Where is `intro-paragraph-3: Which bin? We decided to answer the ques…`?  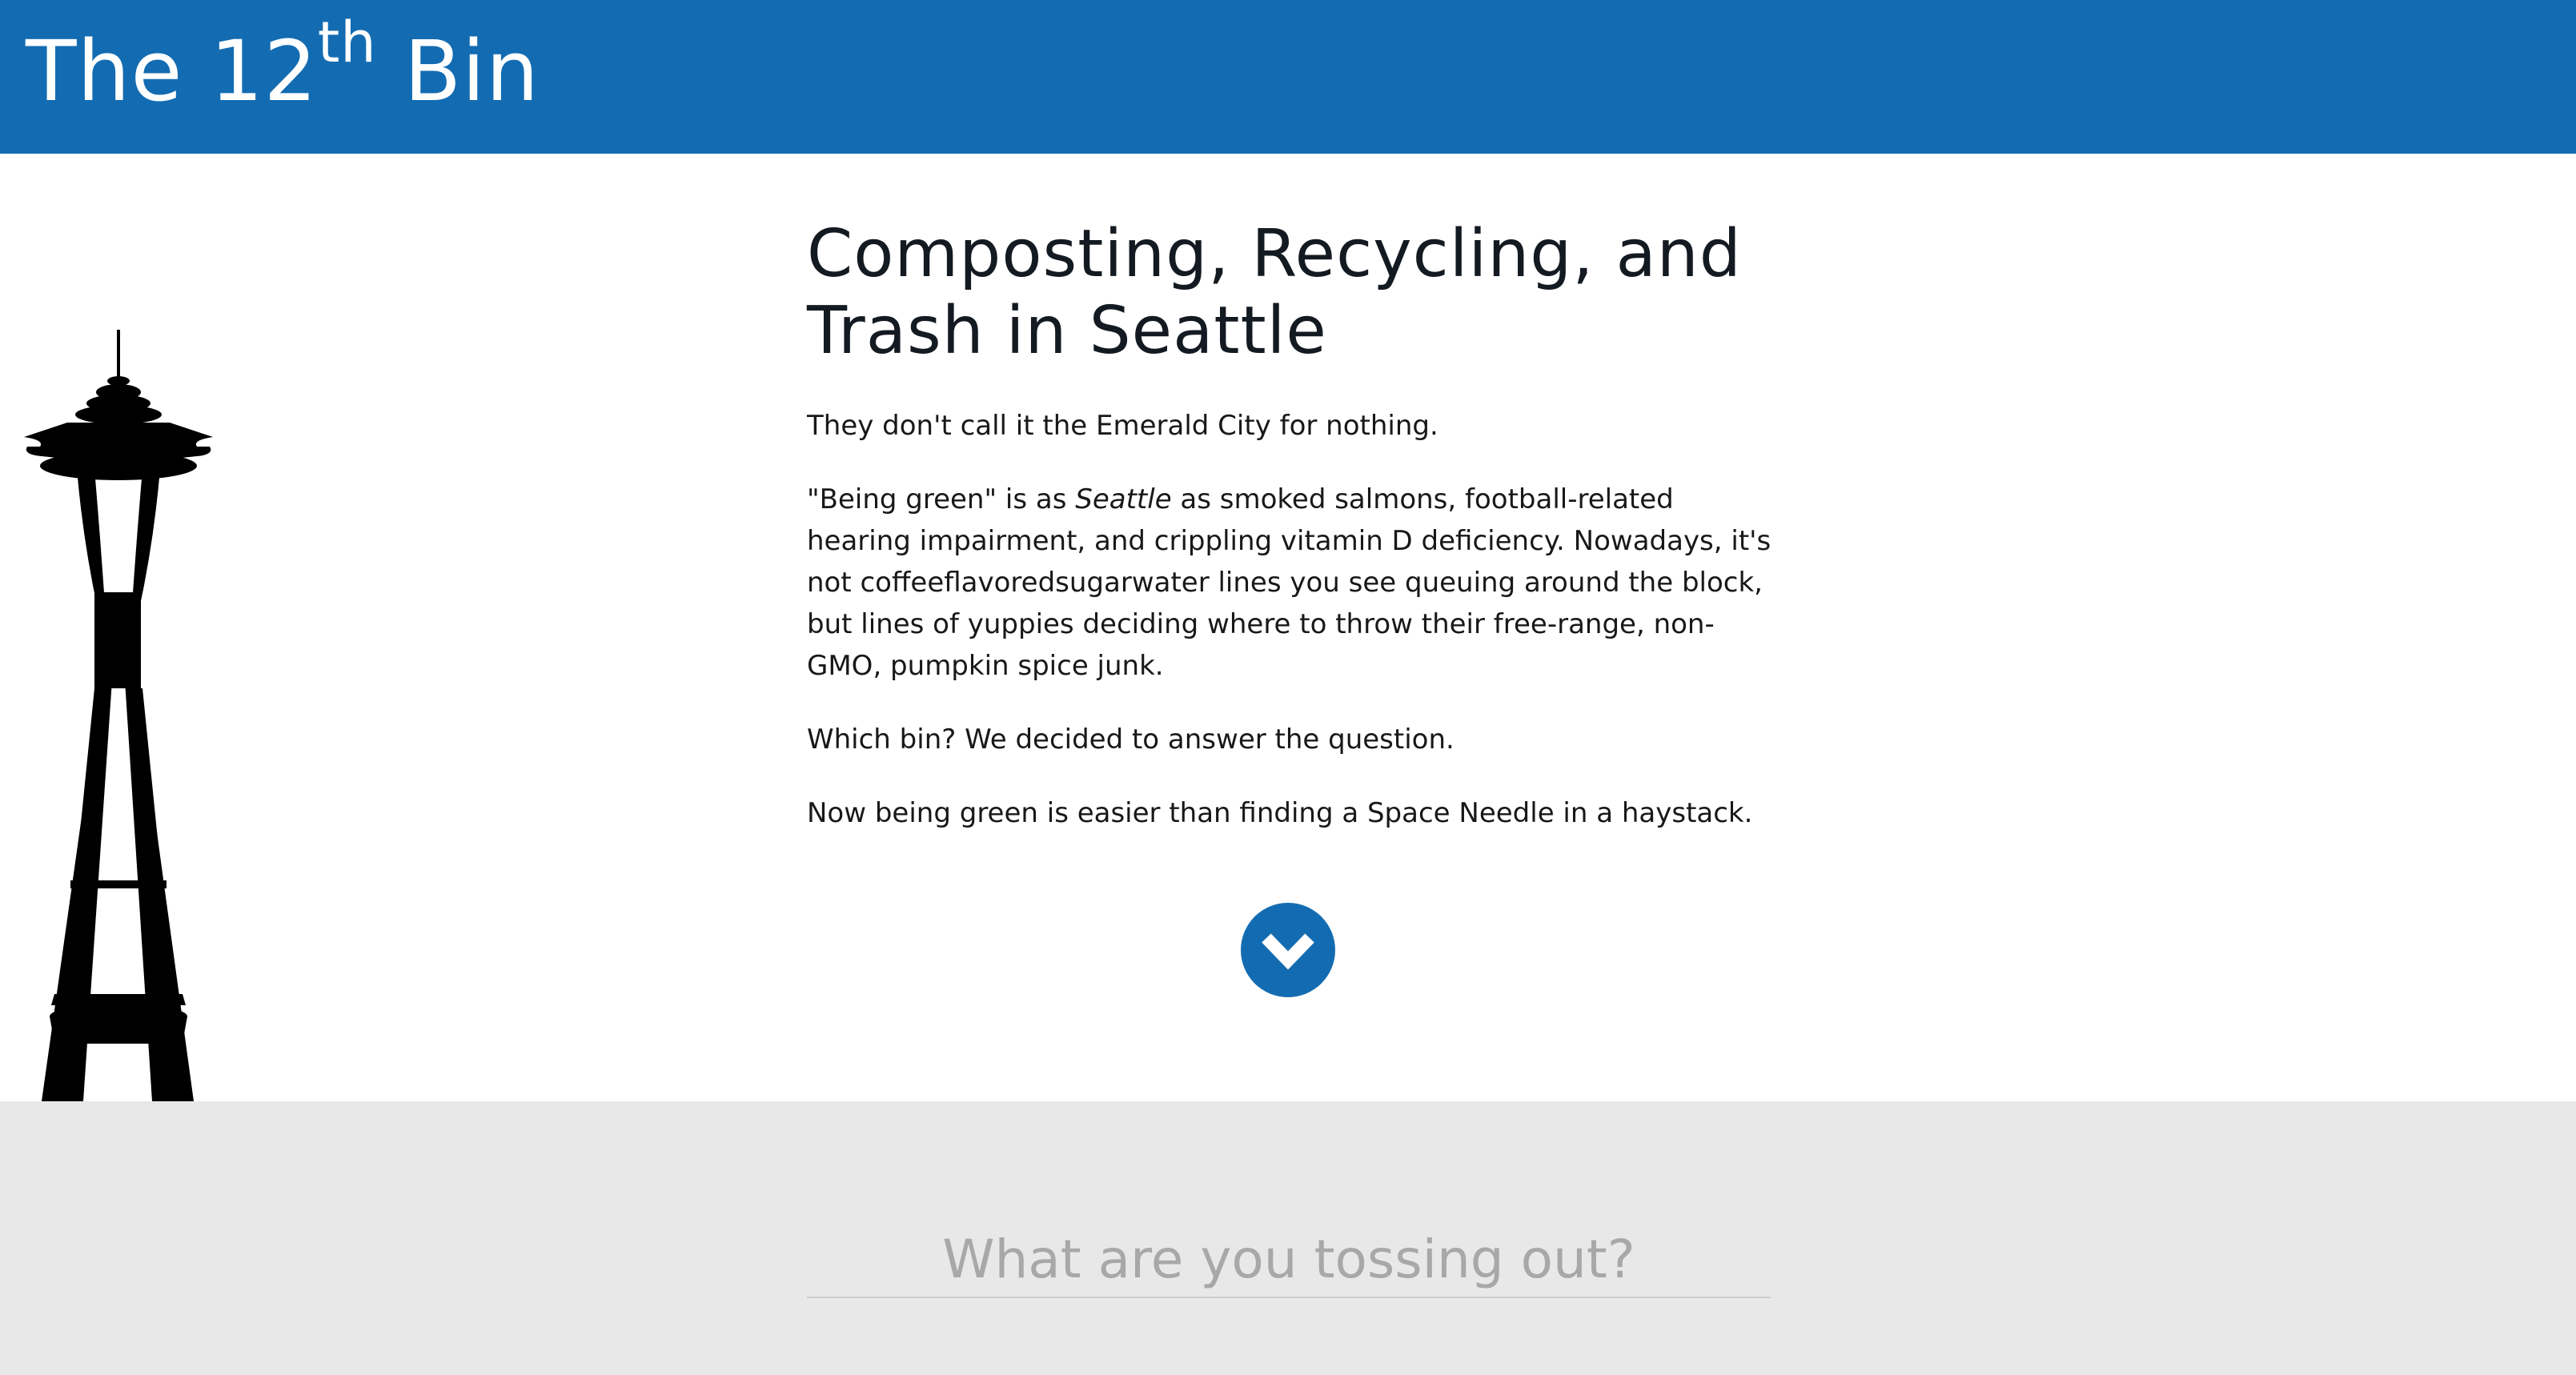 intro-paragraph-3: Which bin? We decided to answer the ques… is located at coordinates (1131, 740).